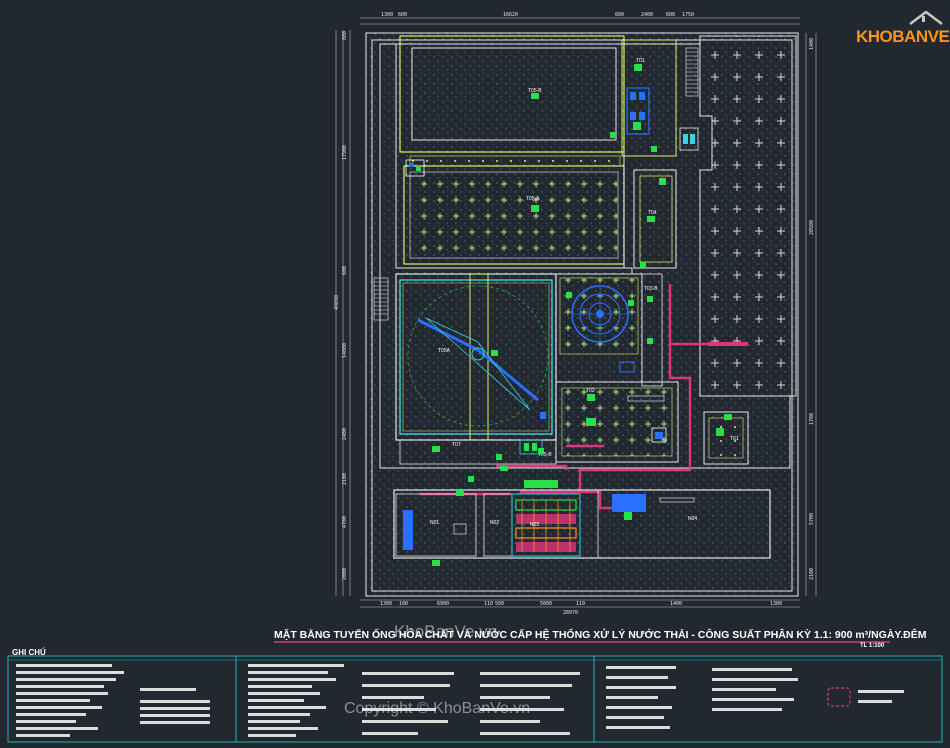 The width and height of the screenshot is (950, 748). What do you see at coordinates (812, 227) in the screenshot?
I see `dim-right-2: 20500` at bounding box center [812, 227].